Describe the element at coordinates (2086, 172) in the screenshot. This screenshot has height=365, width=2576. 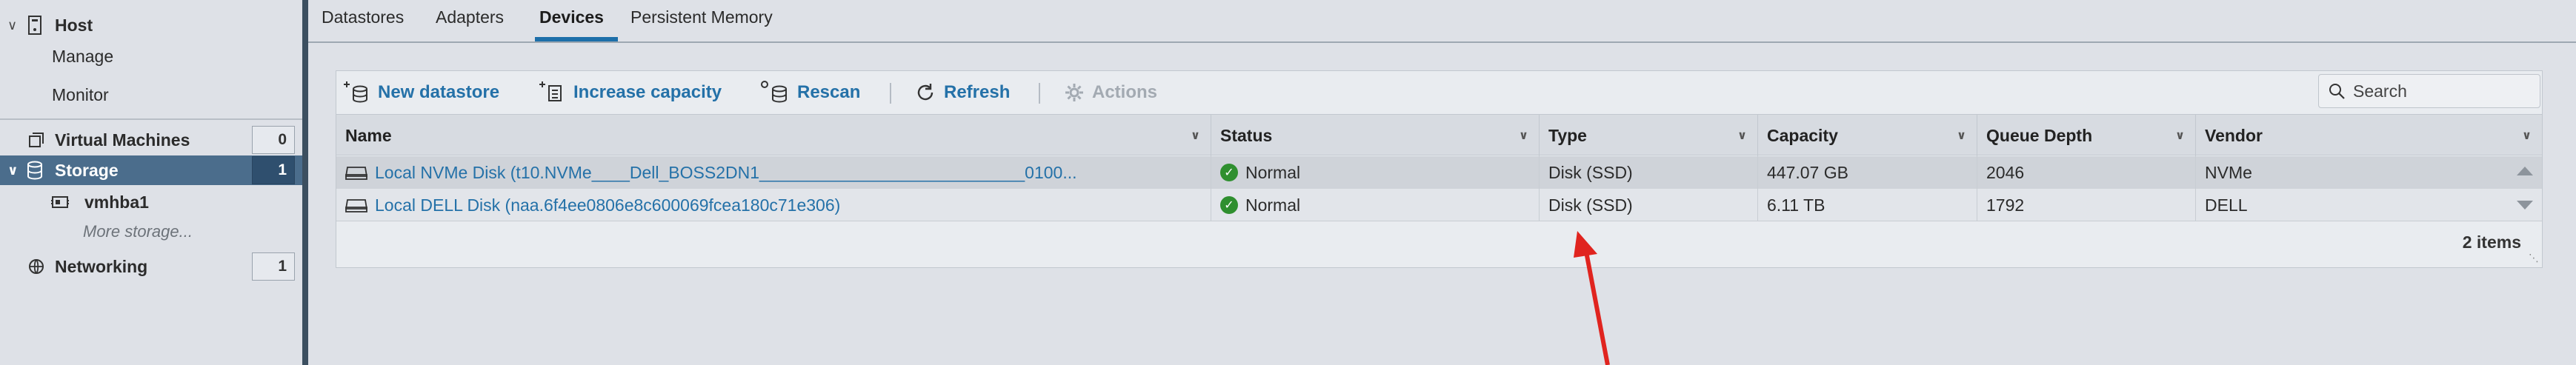
I see `queue-depth-cell: 2046` at that location.